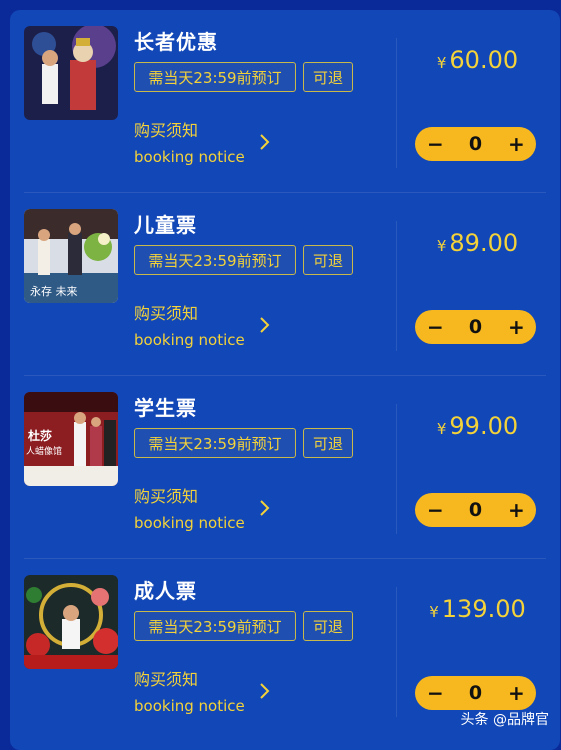 The image size is (561, 750). I want to click on watermark-text: 头条 @品牌官, so click(504, 720).